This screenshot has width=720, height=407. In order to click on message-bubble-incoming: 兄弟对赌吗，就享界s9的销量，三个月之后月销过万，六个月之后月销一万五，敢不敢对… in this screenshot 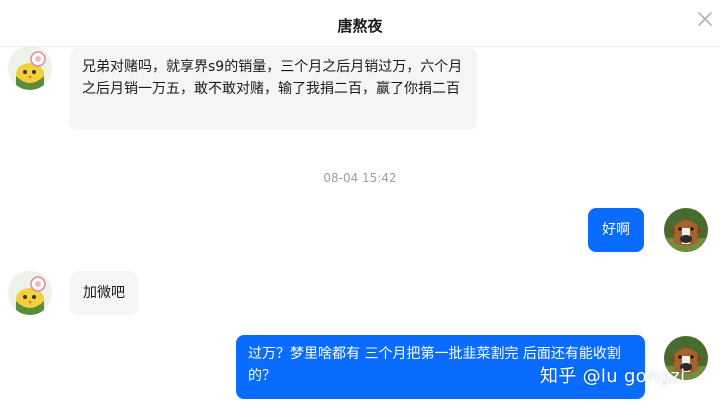, I will do `click(273, 89)`.